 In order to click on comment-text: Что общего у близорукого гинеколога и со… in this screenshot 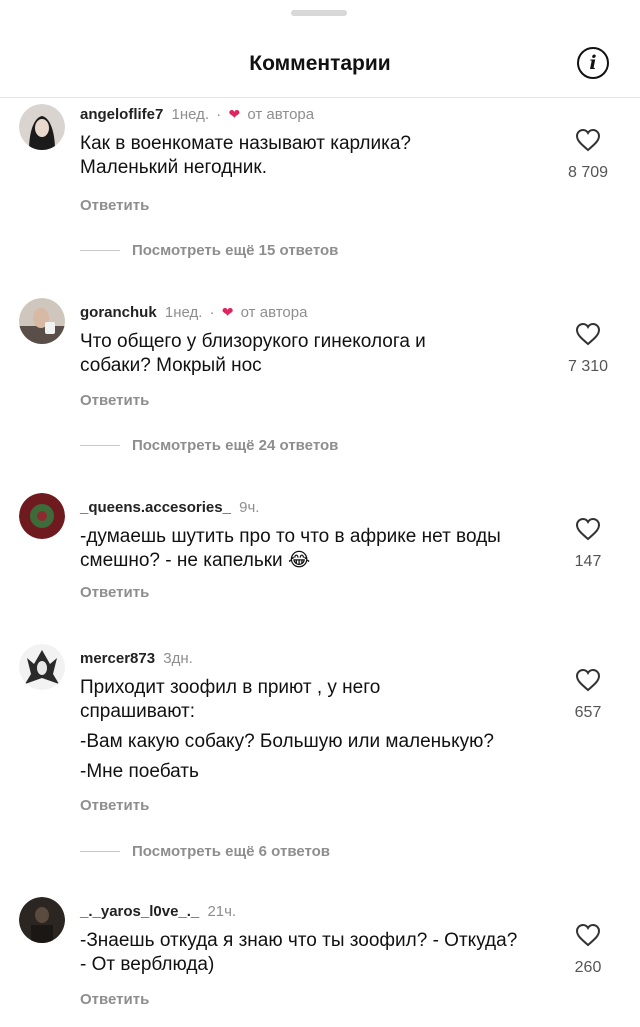, I will do `click(253, 353)`.